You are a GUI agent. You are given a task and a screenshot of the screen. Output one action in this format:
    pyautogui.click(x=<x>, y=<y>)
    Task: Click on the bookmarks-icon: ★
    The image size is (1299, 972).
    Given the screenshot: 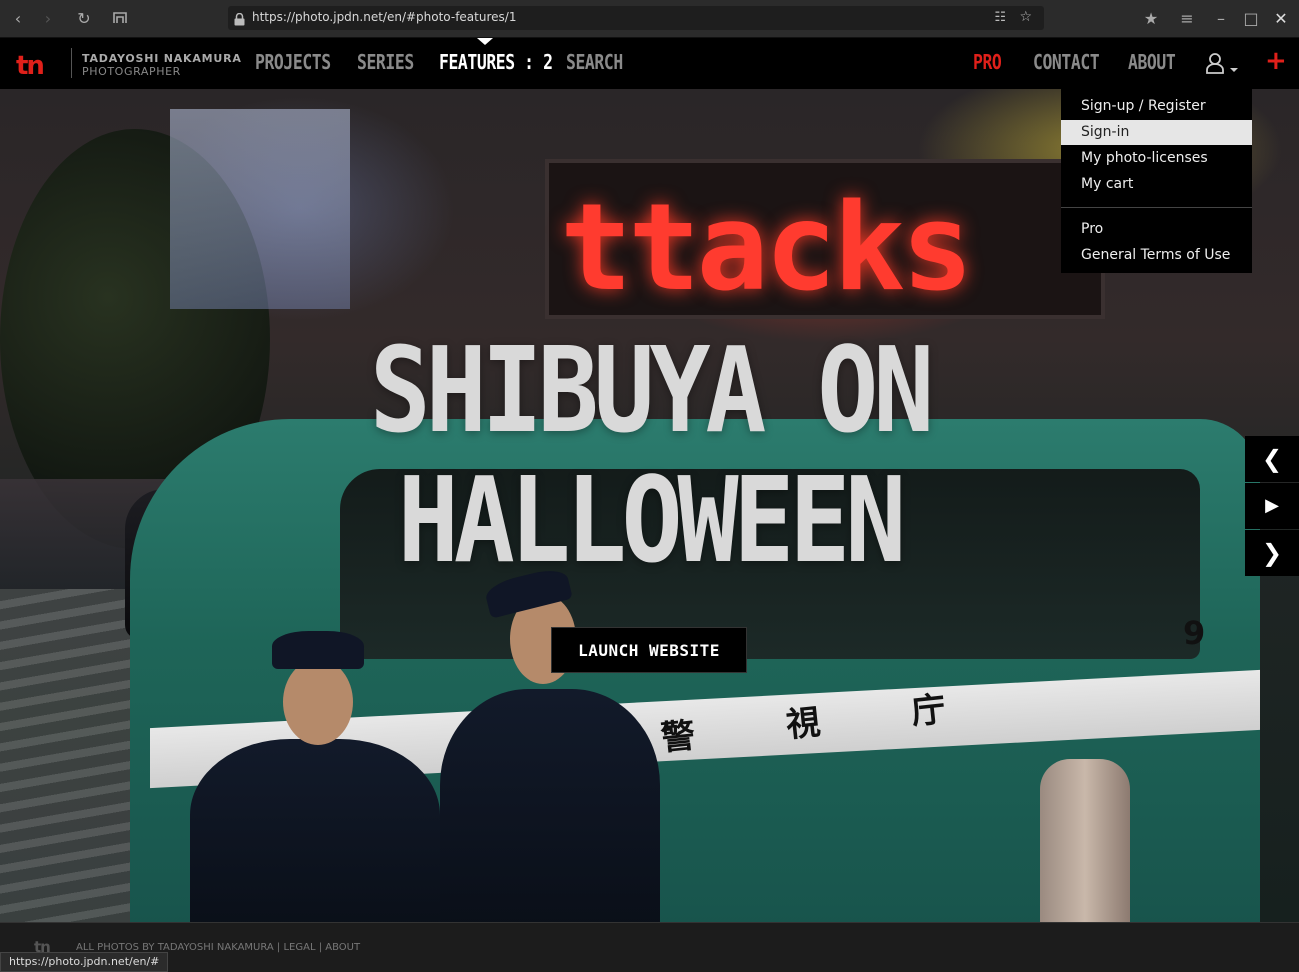 What is the action you would take?
    pyautogui.click(x=1151, y=19)
    